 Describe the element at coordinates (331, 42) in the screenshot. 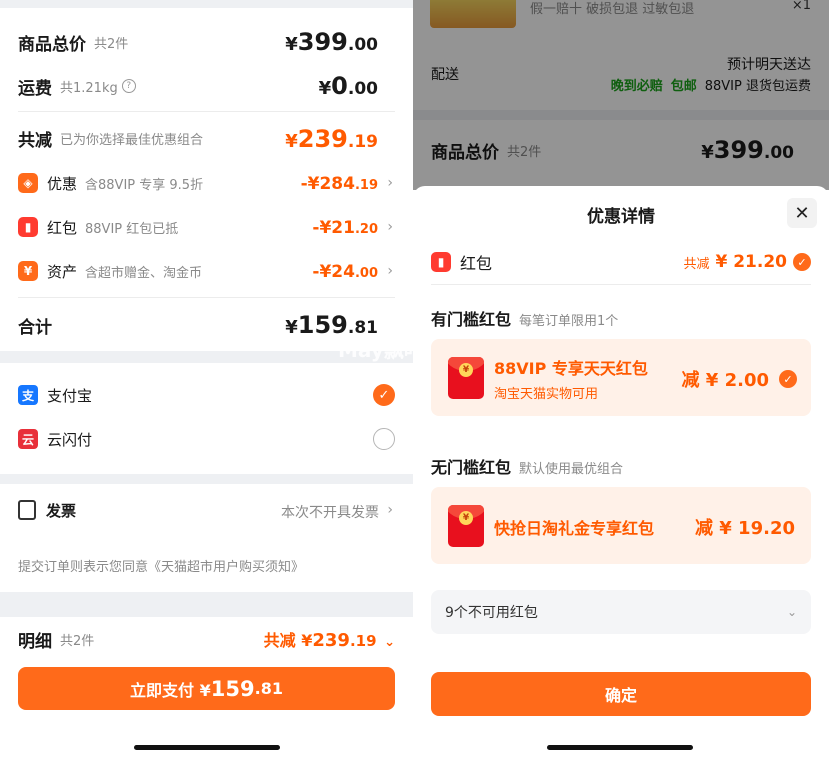

I see `goods-total-amount: ¥399.00` at that location.